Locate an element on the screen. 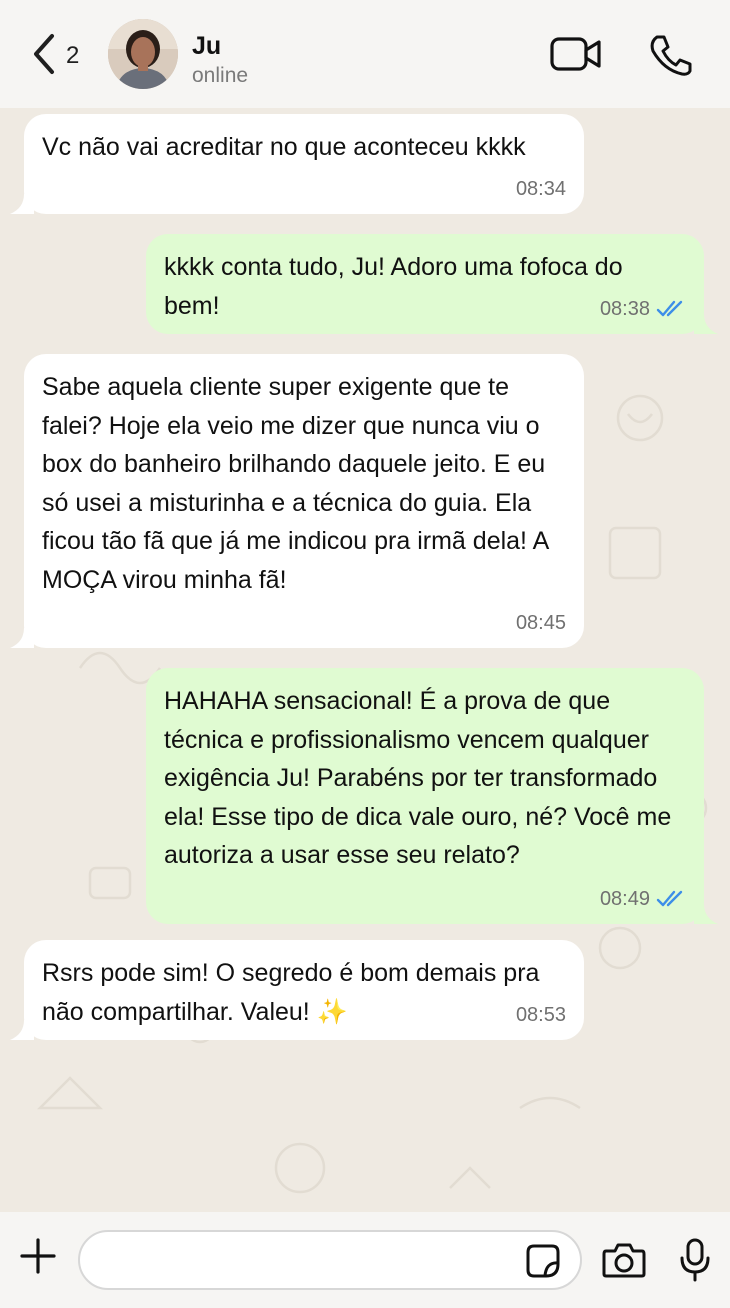  message-input is located at coordinates (312, 1261).